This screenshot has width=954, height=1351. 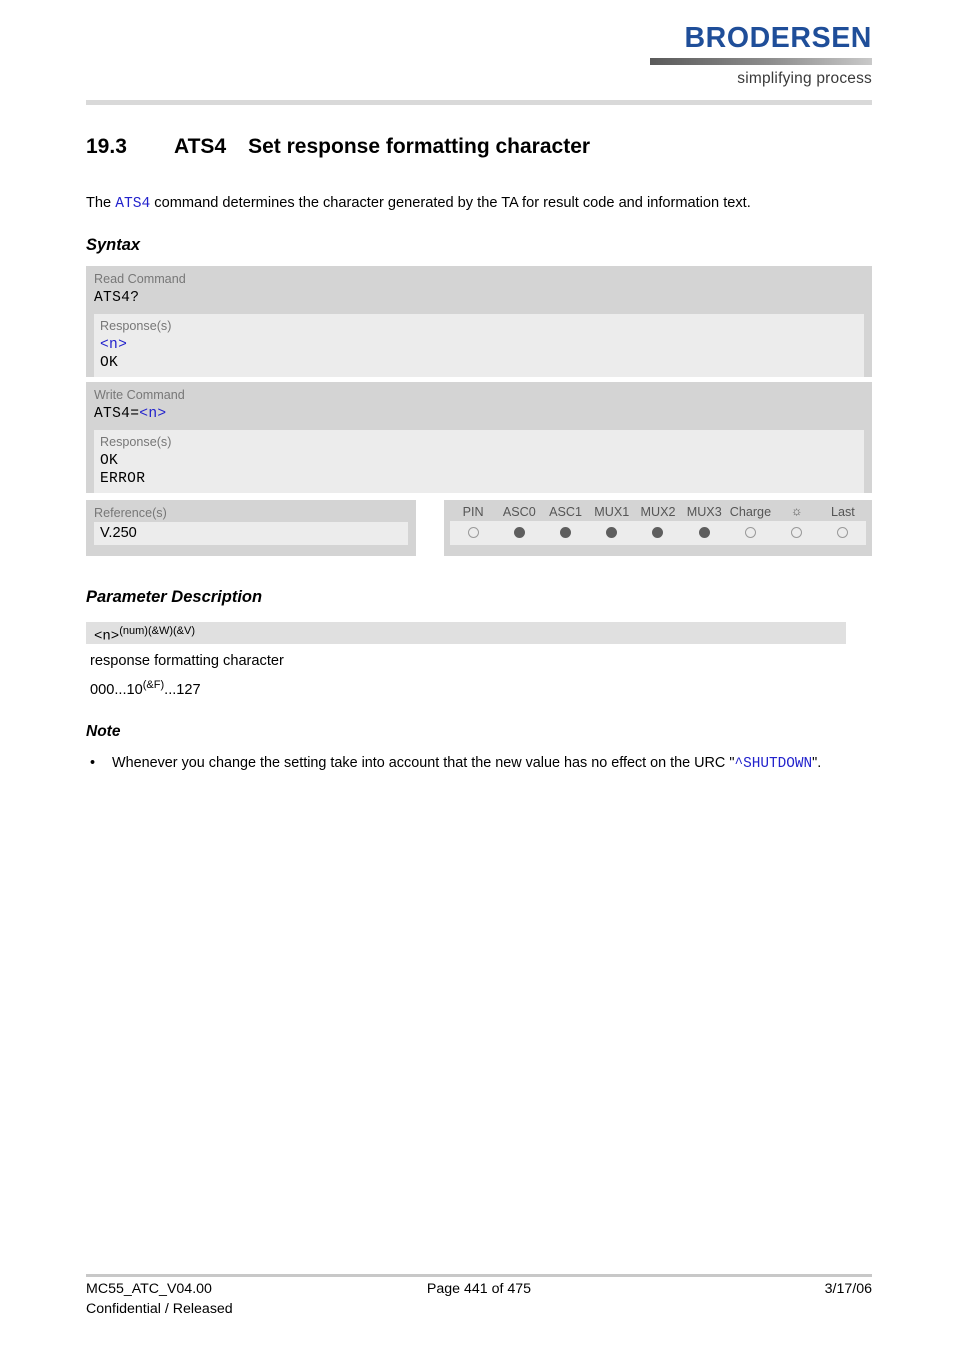 I want to click on read-response-box: Response(s) <n> OK, so click(x=479, y=345).